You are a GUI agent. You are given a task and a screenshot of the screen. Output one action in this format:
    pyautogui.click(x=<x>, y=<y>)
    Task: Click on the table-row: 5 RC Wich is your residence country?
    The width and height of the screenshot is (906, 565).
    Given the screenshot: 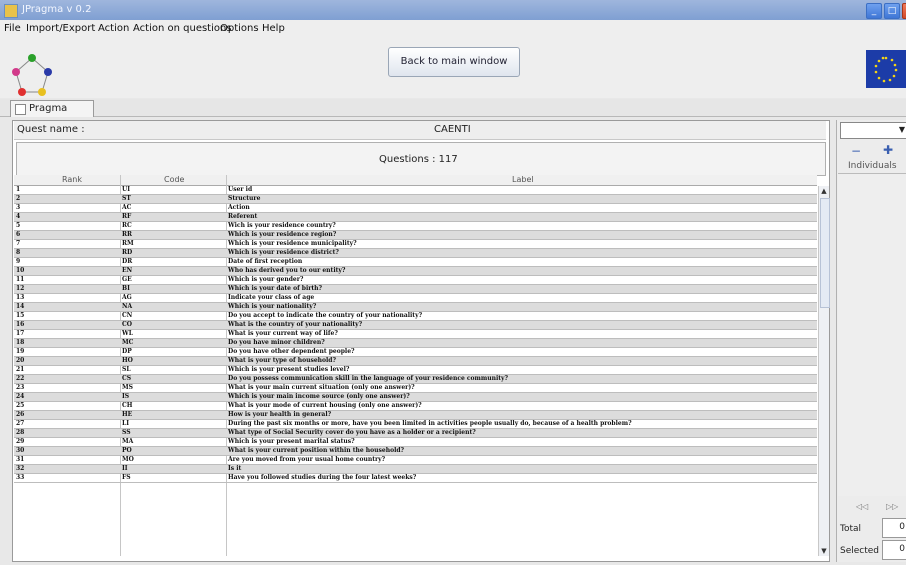 What is the action you would take?
    pyautogui.click(x=415, y=226)
    